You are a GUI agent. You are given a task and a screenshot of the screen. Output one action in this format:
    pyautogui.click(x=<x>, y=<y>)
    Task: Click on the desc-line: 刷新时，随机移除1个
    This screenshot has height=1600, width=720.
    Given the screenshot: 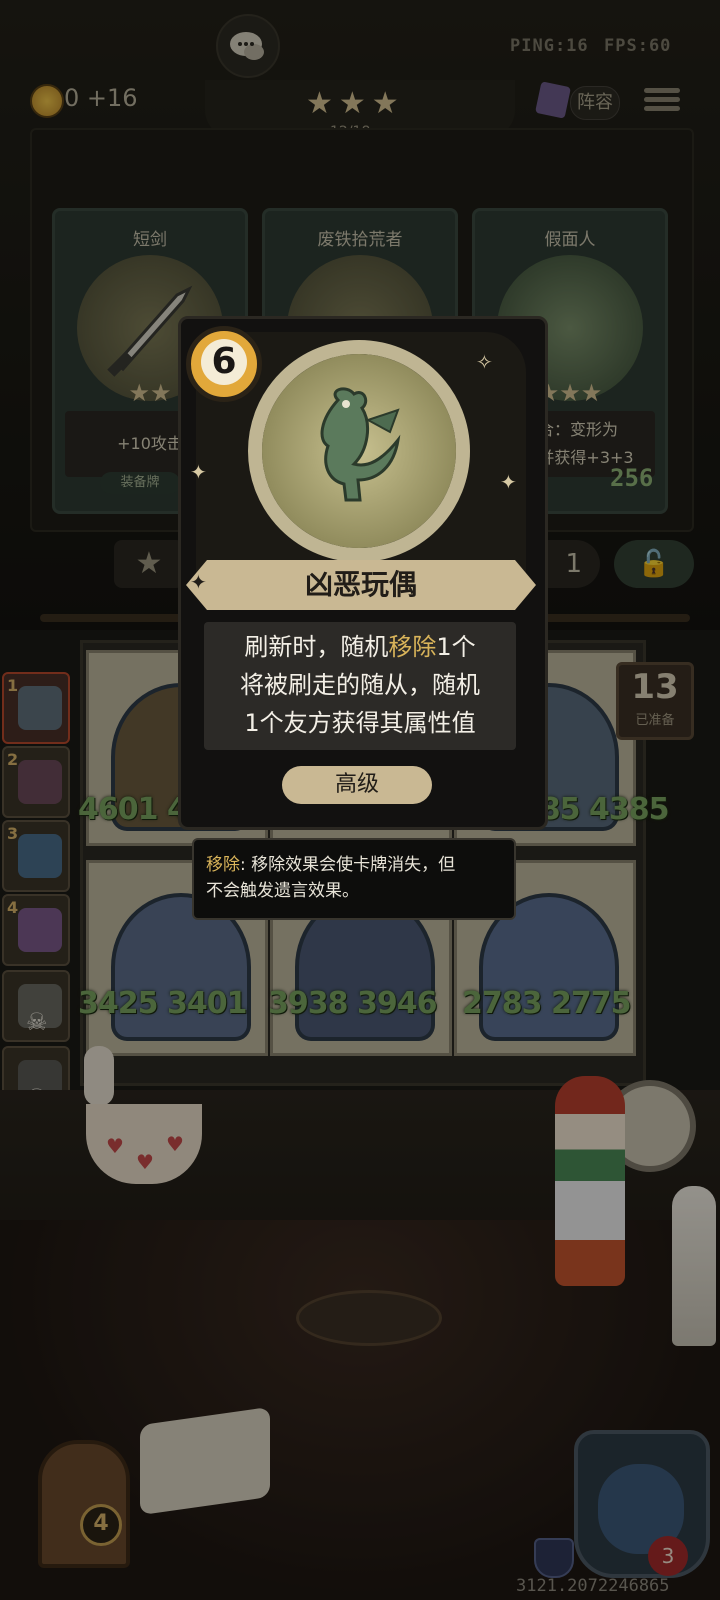 What is the action you would take?
    pyautogui.click(x=360, y=647)
    